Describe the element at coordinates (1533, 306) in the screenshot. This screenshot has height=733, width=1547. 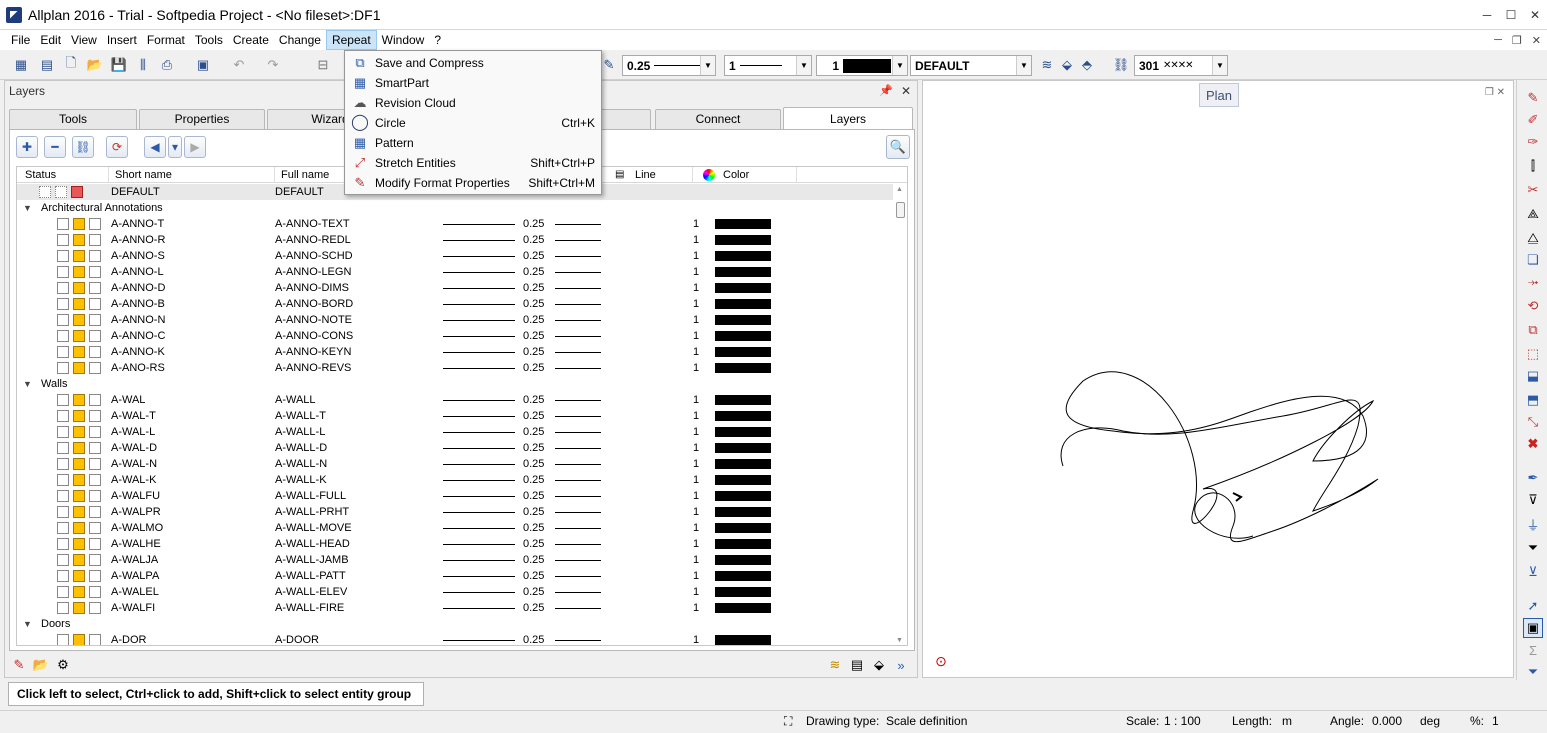
I see `rotate-icon: ⟲` at that location.